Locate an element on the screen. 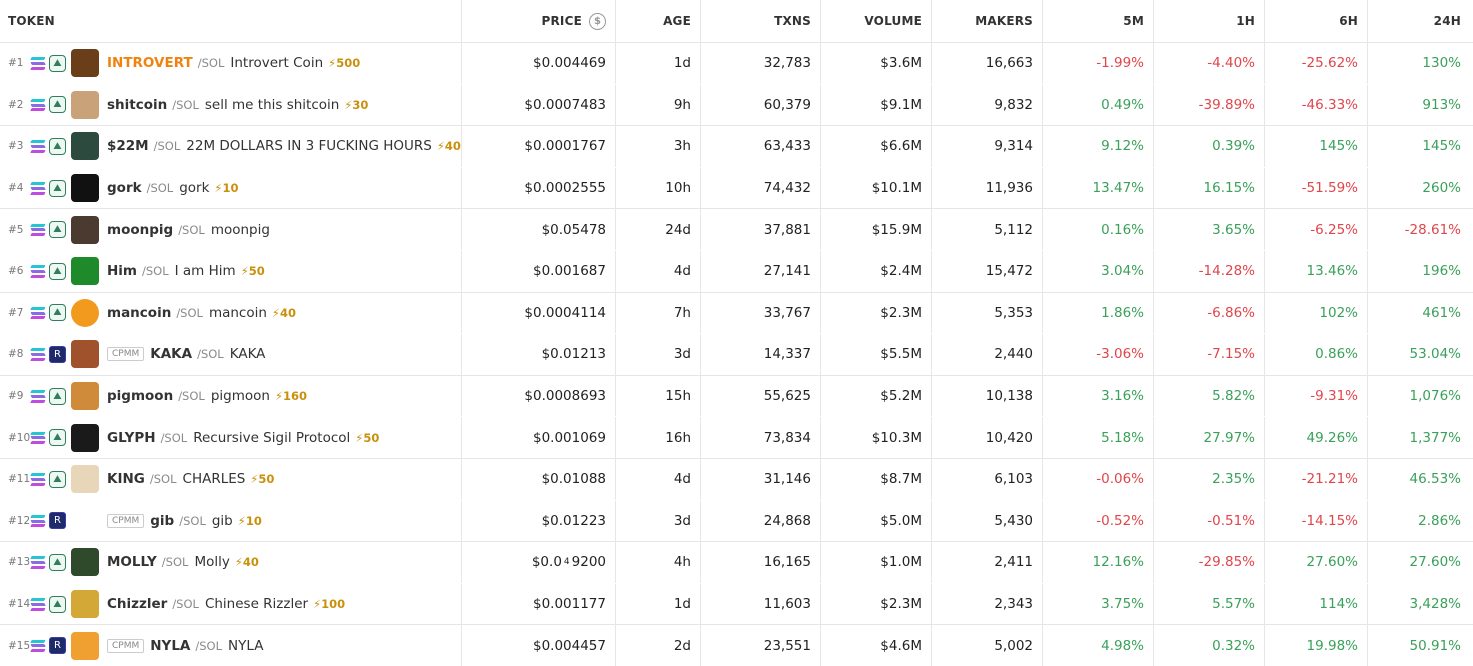 This screenshot has width=1473, height=666. token-cell: #2 ⛰ shitcoin/SOL sell me this shitcoin ⚡30 is located at coordinates (230, 105).